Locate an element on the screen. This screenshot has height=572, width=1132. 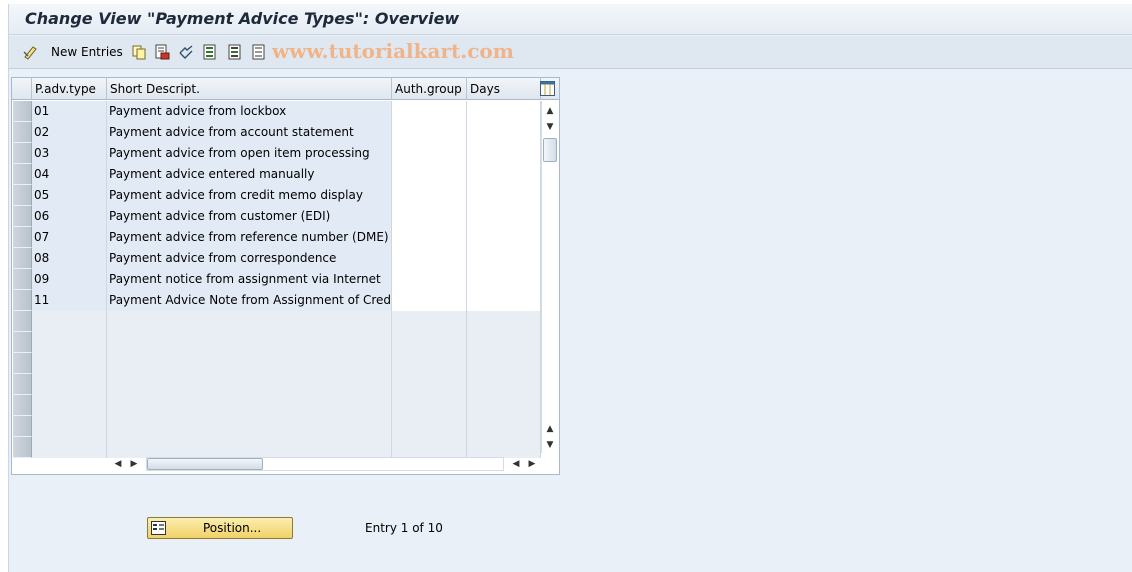
table-row: 06 Payment advice from customer (EDI) is located at coordinates (286, 216).